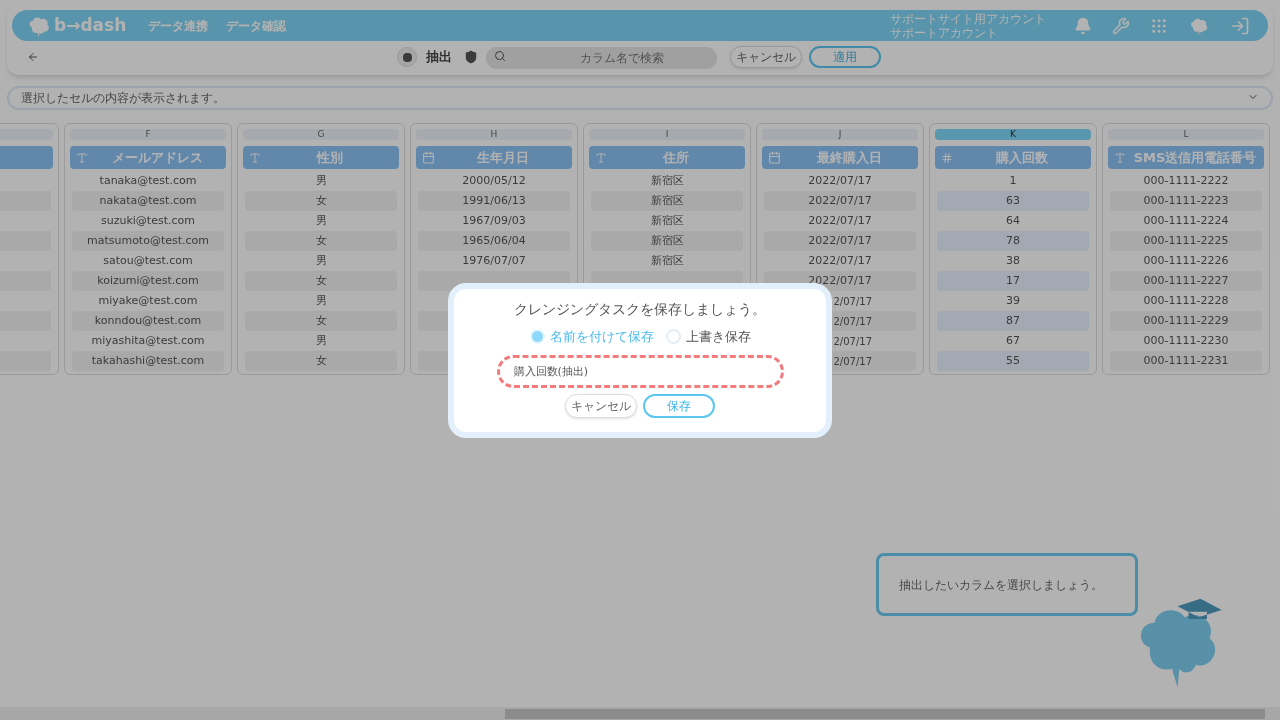 This screenshot has width=1280, height=720. What do you see at coordinates (1186, 341) in the screenshot?
I see `table-cell: 000-1111-2230` at bounding box center [1186, 341].